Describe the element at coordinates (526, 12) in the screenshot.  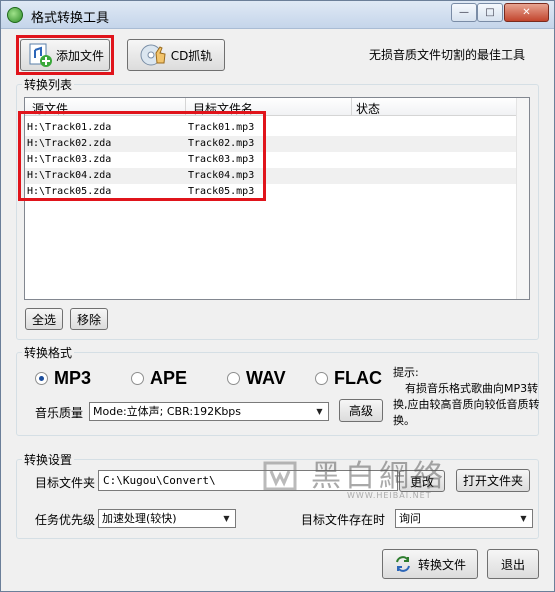
I see `close-button: ✕` at that location.